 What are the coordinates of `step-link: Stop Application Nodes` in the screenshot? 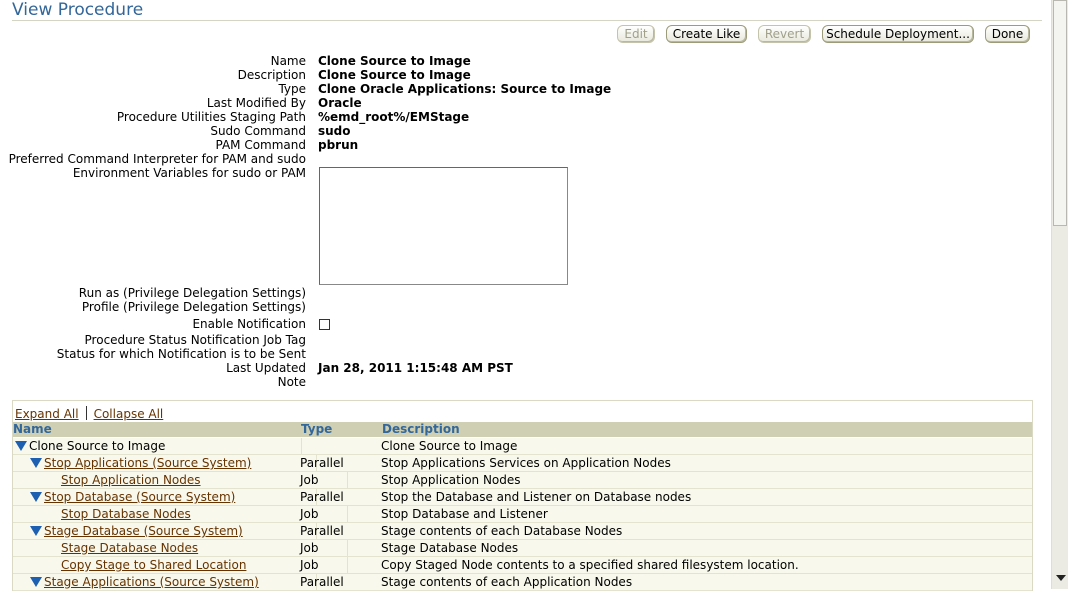 It's located at (131, 480).